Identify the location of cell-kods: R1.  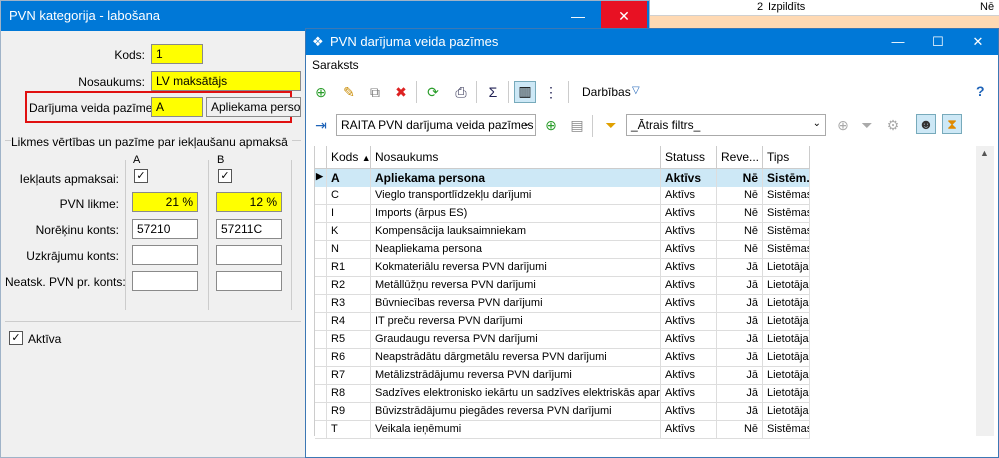
(349, 268).